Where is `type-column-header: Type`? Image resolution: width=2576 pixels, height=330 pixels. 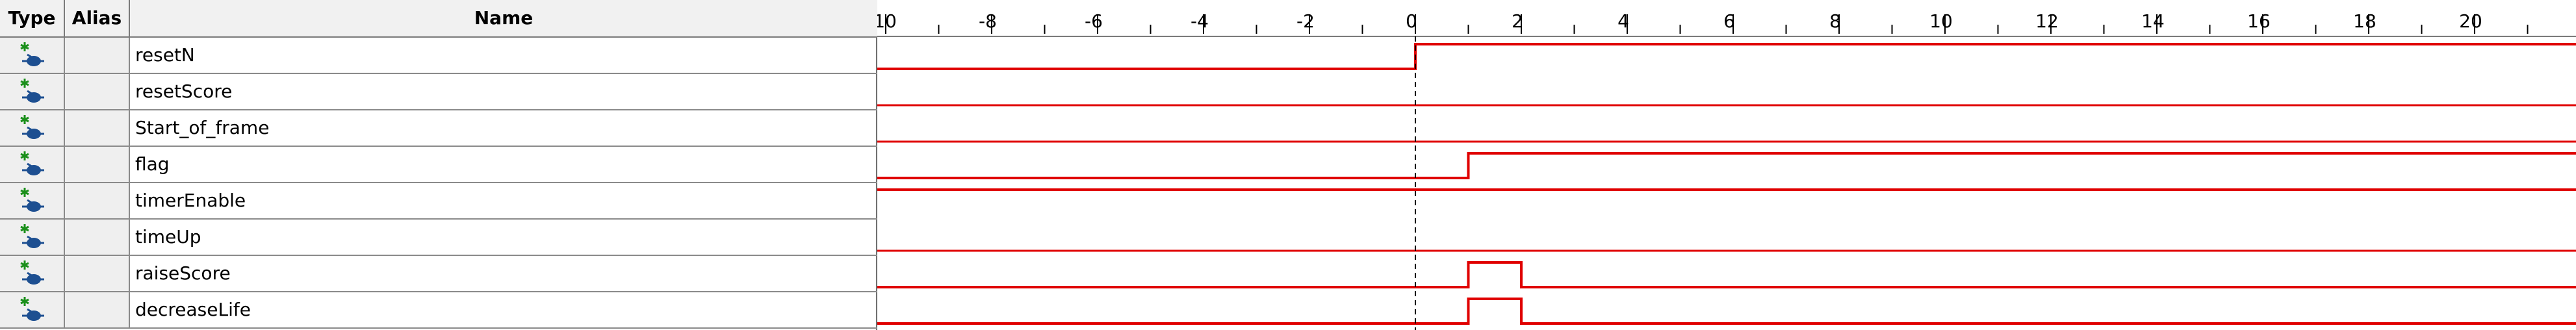 type-column-header: Type is located at coordinates (32, 18).